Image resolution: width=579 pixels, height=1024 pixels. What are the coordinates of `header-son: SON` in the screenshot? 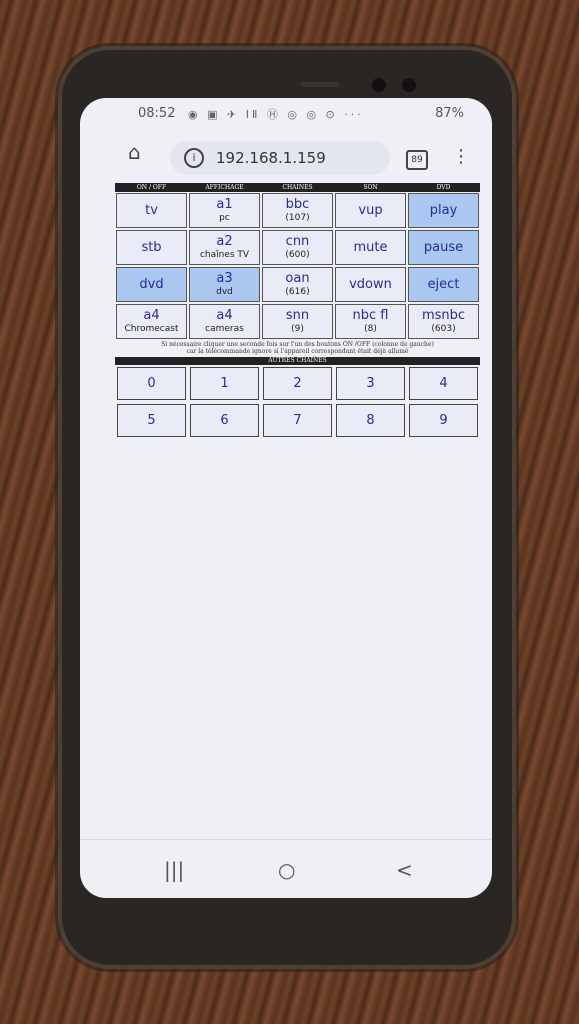 It's located at (370, 187).